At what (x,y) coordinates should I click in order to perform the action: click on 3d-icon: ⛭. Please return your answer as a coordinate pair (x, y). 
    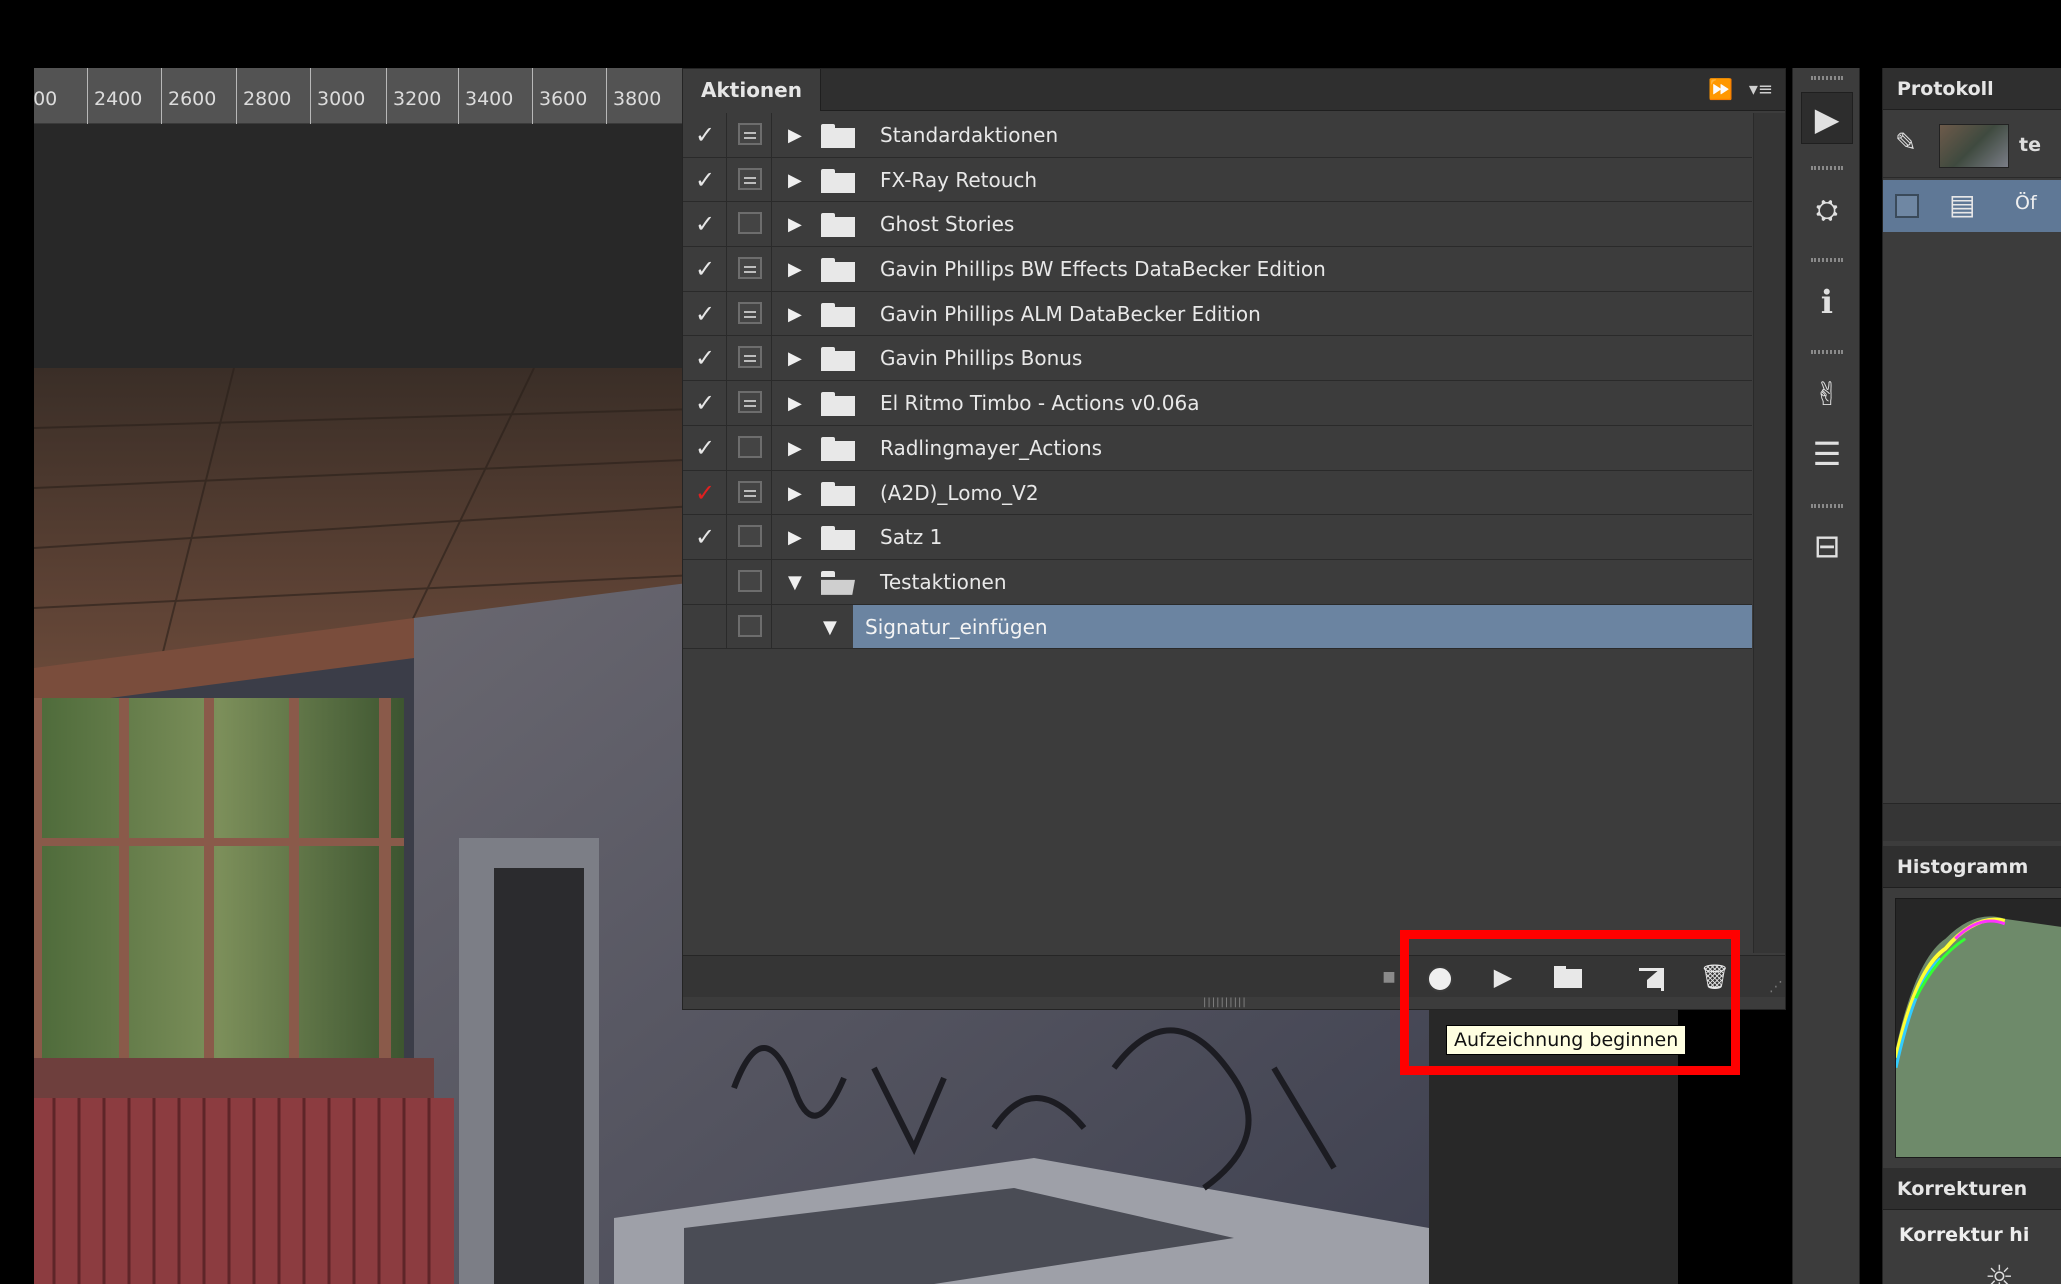
    Looking at the image, I should click on (1827, 210).